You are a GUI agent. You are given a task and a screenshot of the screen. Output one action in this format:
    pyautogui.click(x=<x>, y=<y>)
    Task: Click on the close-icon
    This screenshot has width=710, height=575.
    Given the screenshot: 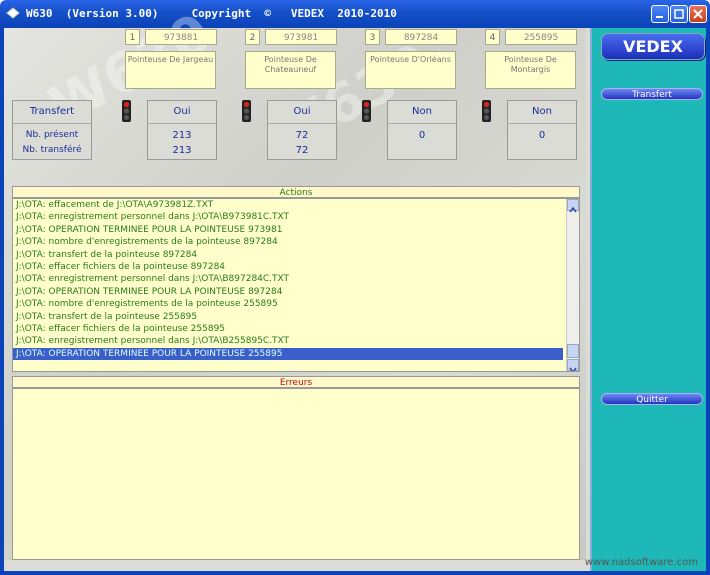 What is the action you would take?
    pyautogui.click(x=698, y=14)
    